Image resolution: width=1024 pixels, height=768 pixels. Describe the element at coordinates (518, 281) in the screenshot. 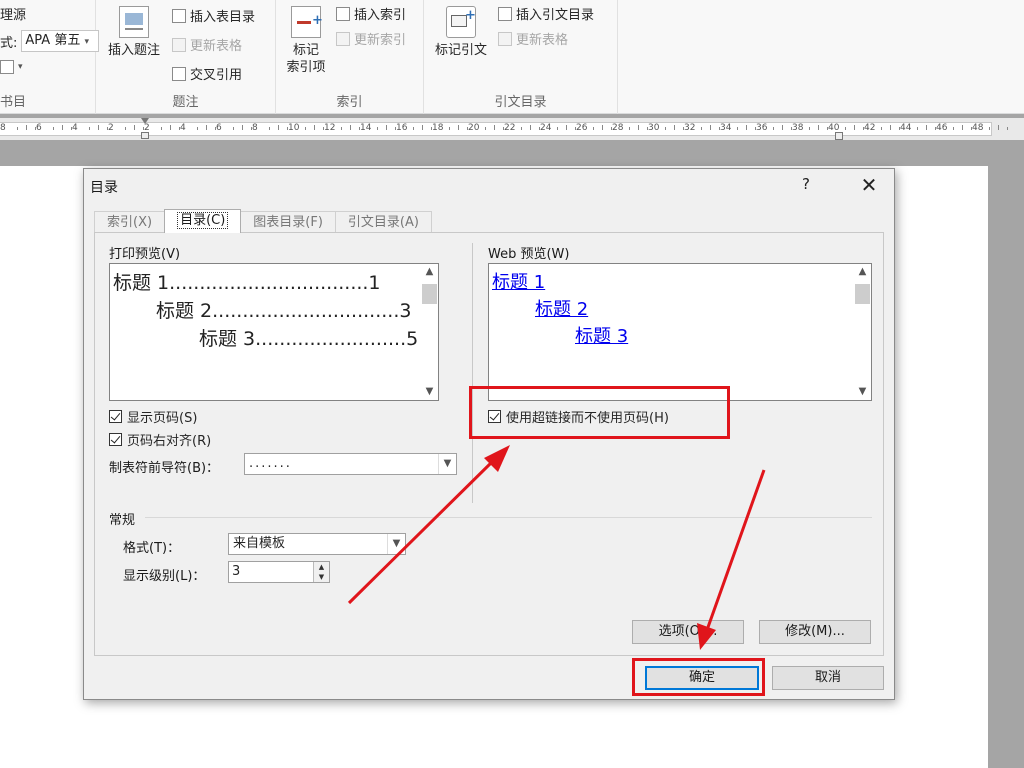

I see `web-preview-link-1: 标题 1` at that location.